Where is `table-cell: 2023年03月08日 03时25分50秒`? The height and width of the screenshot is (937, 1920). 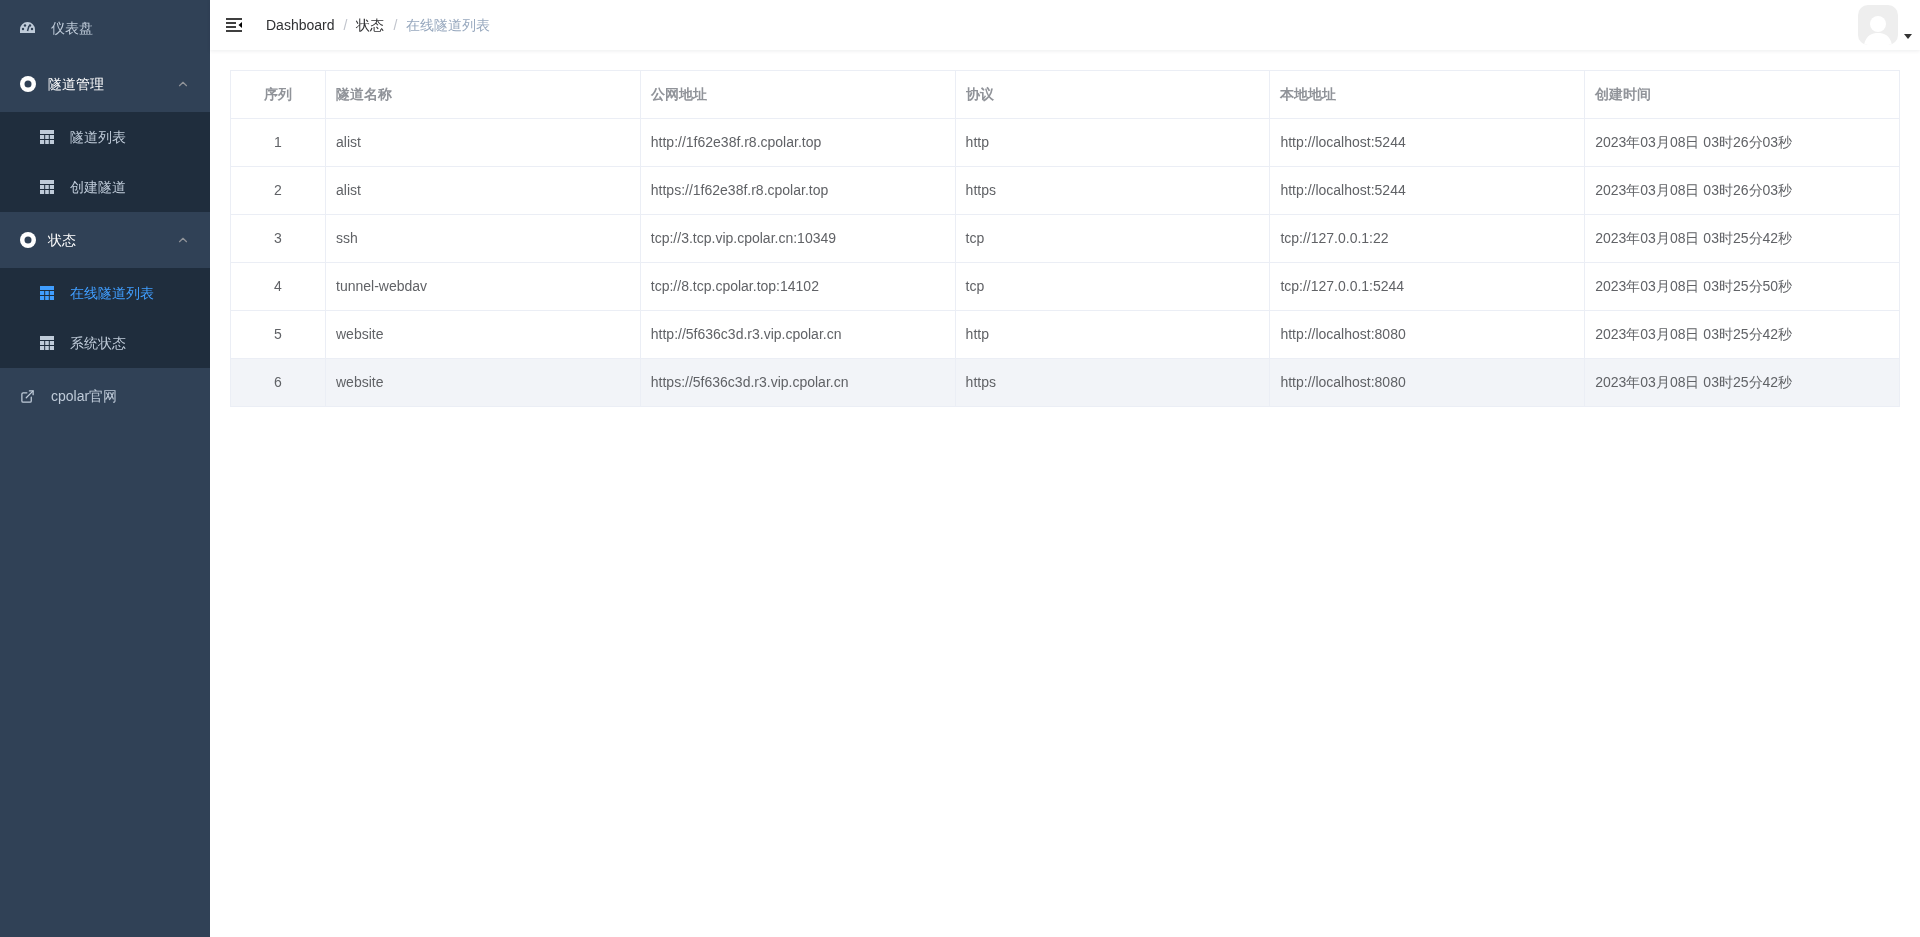 table-cell: 2023年03月08日 03时25分50秒 is located at coordinates (1742, 286).